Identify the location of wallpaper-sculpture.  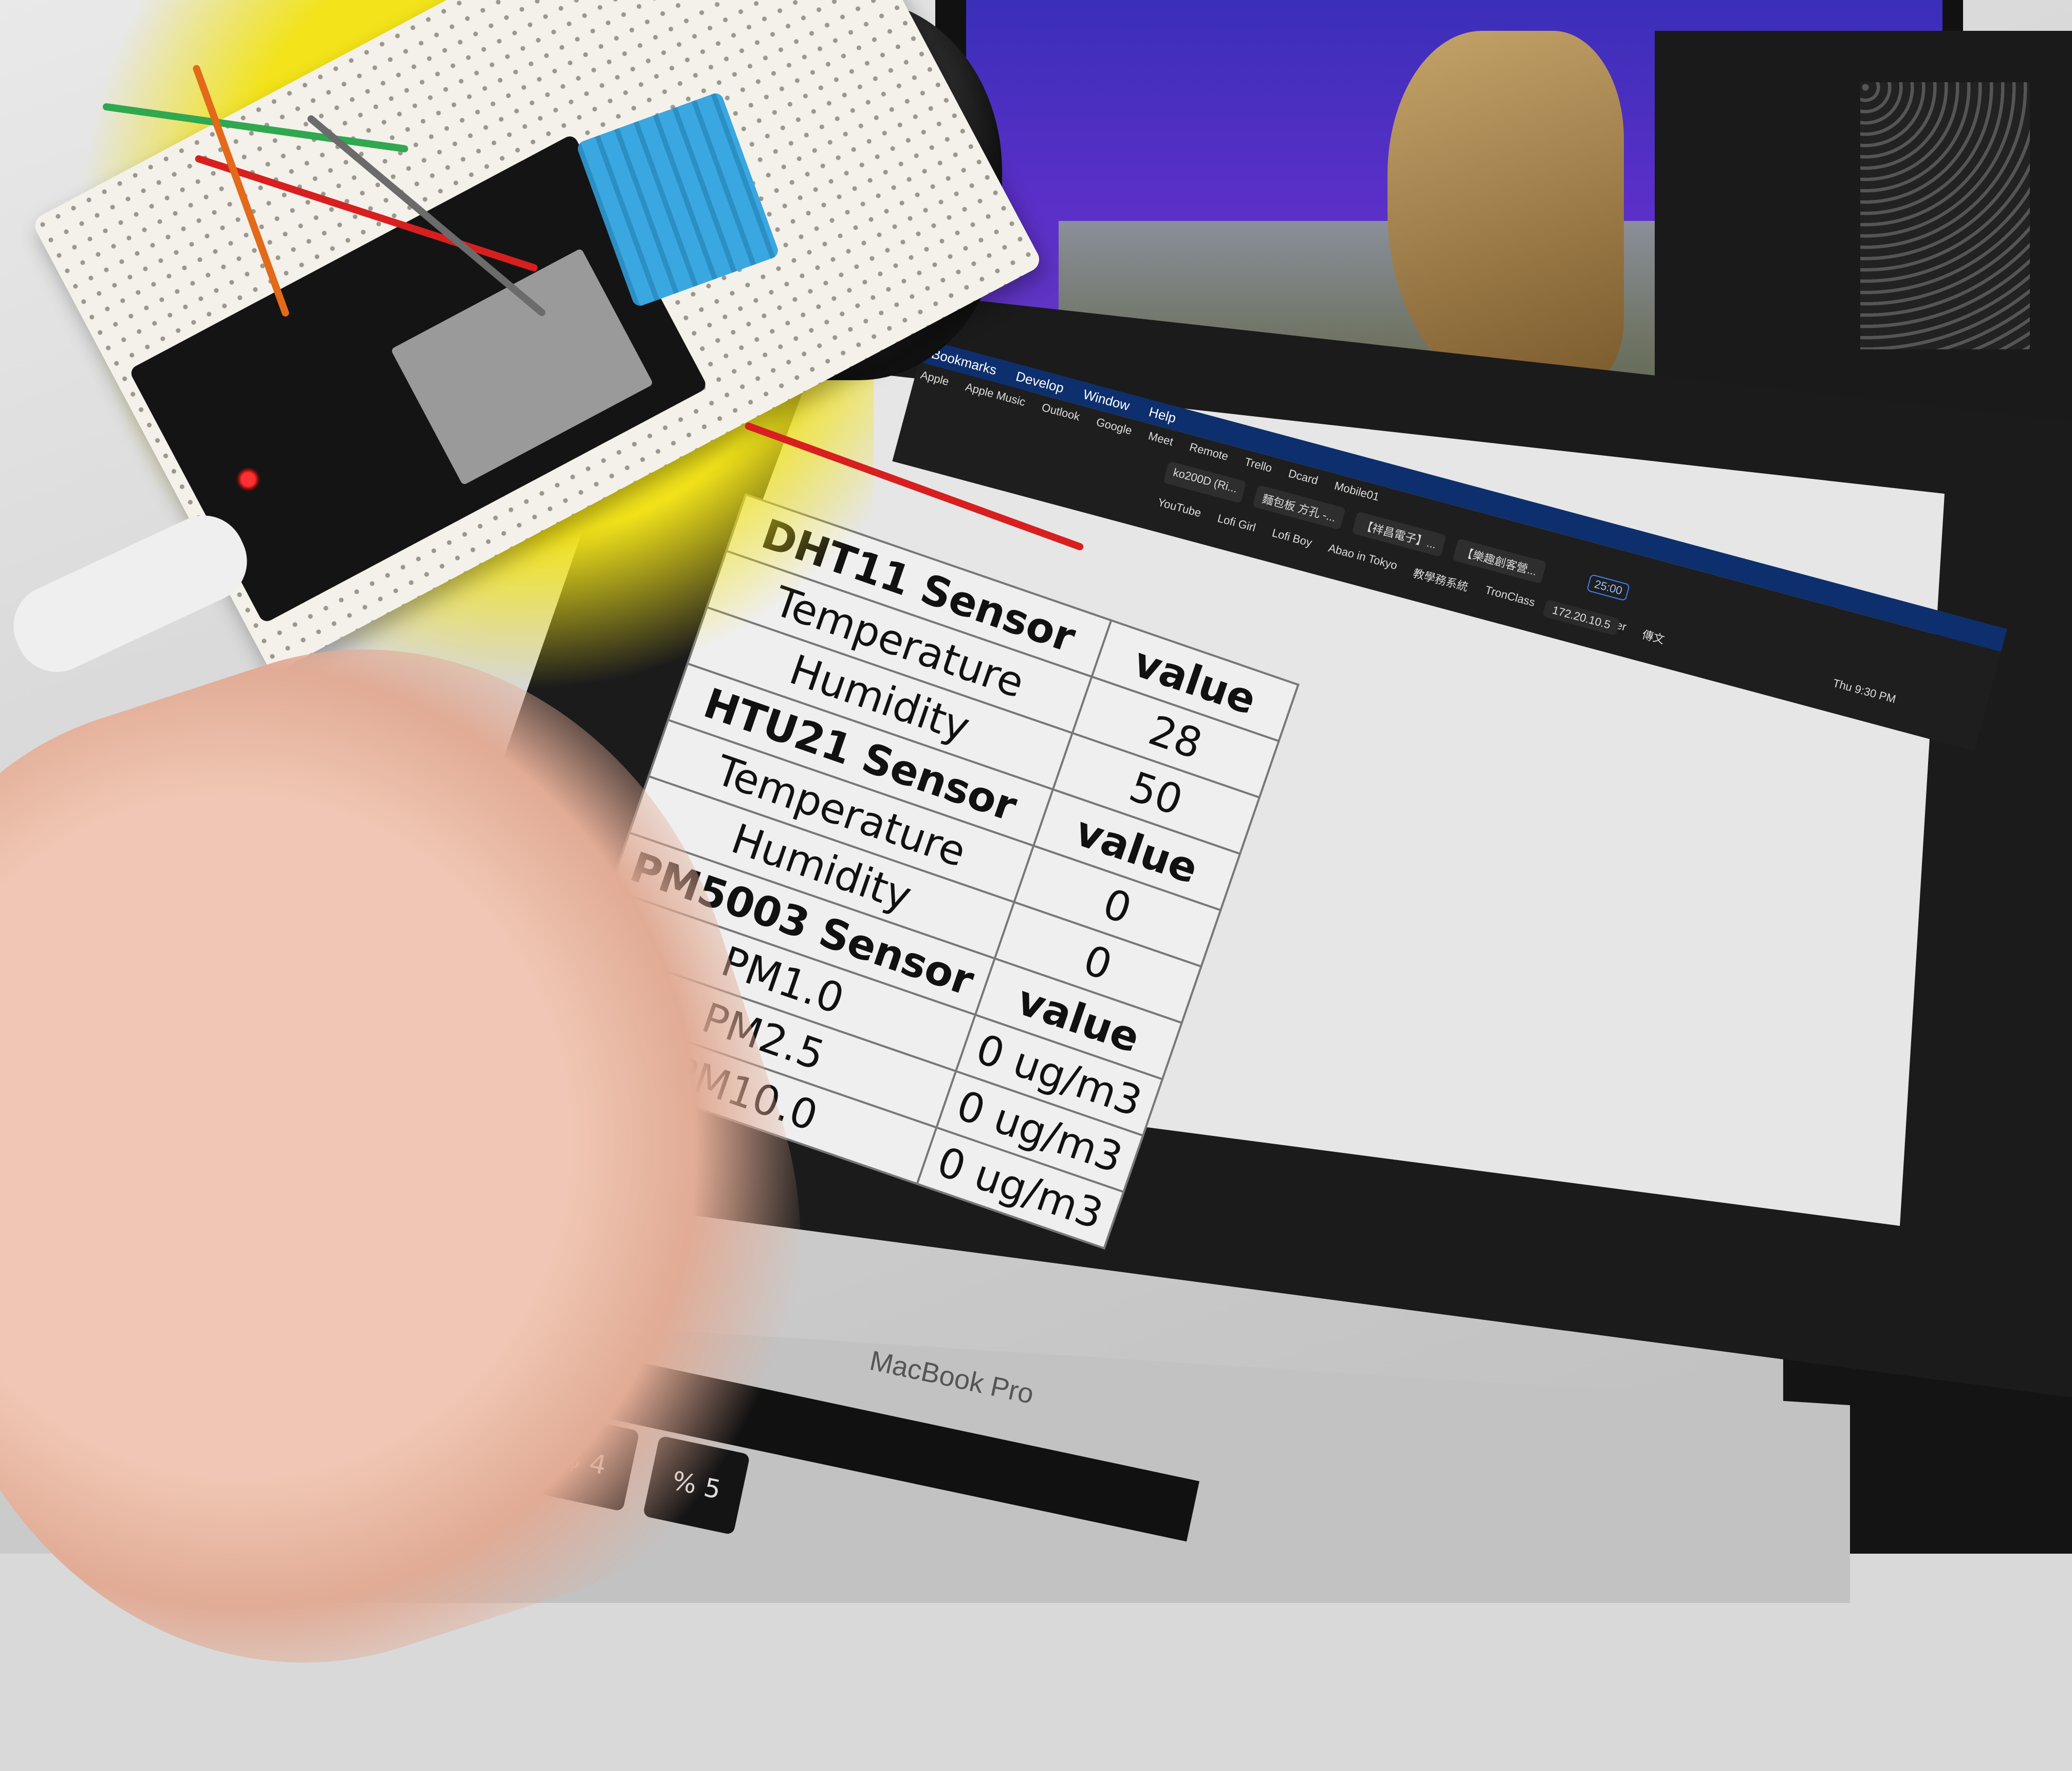
(1505, 211).